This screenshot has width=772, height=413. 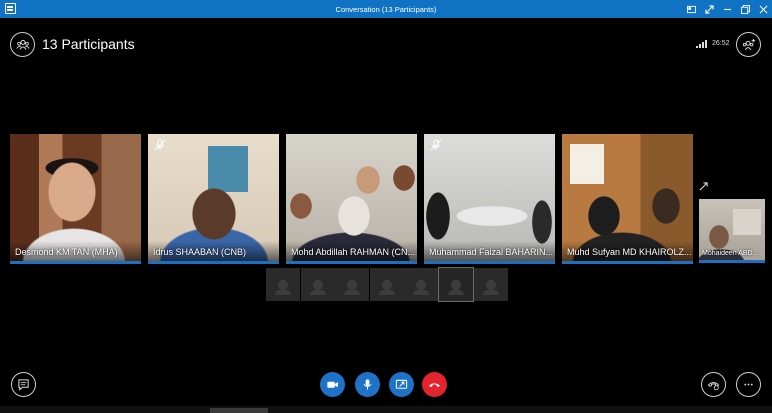 I want to click on hang-up-button, so click(x=434, y=384).